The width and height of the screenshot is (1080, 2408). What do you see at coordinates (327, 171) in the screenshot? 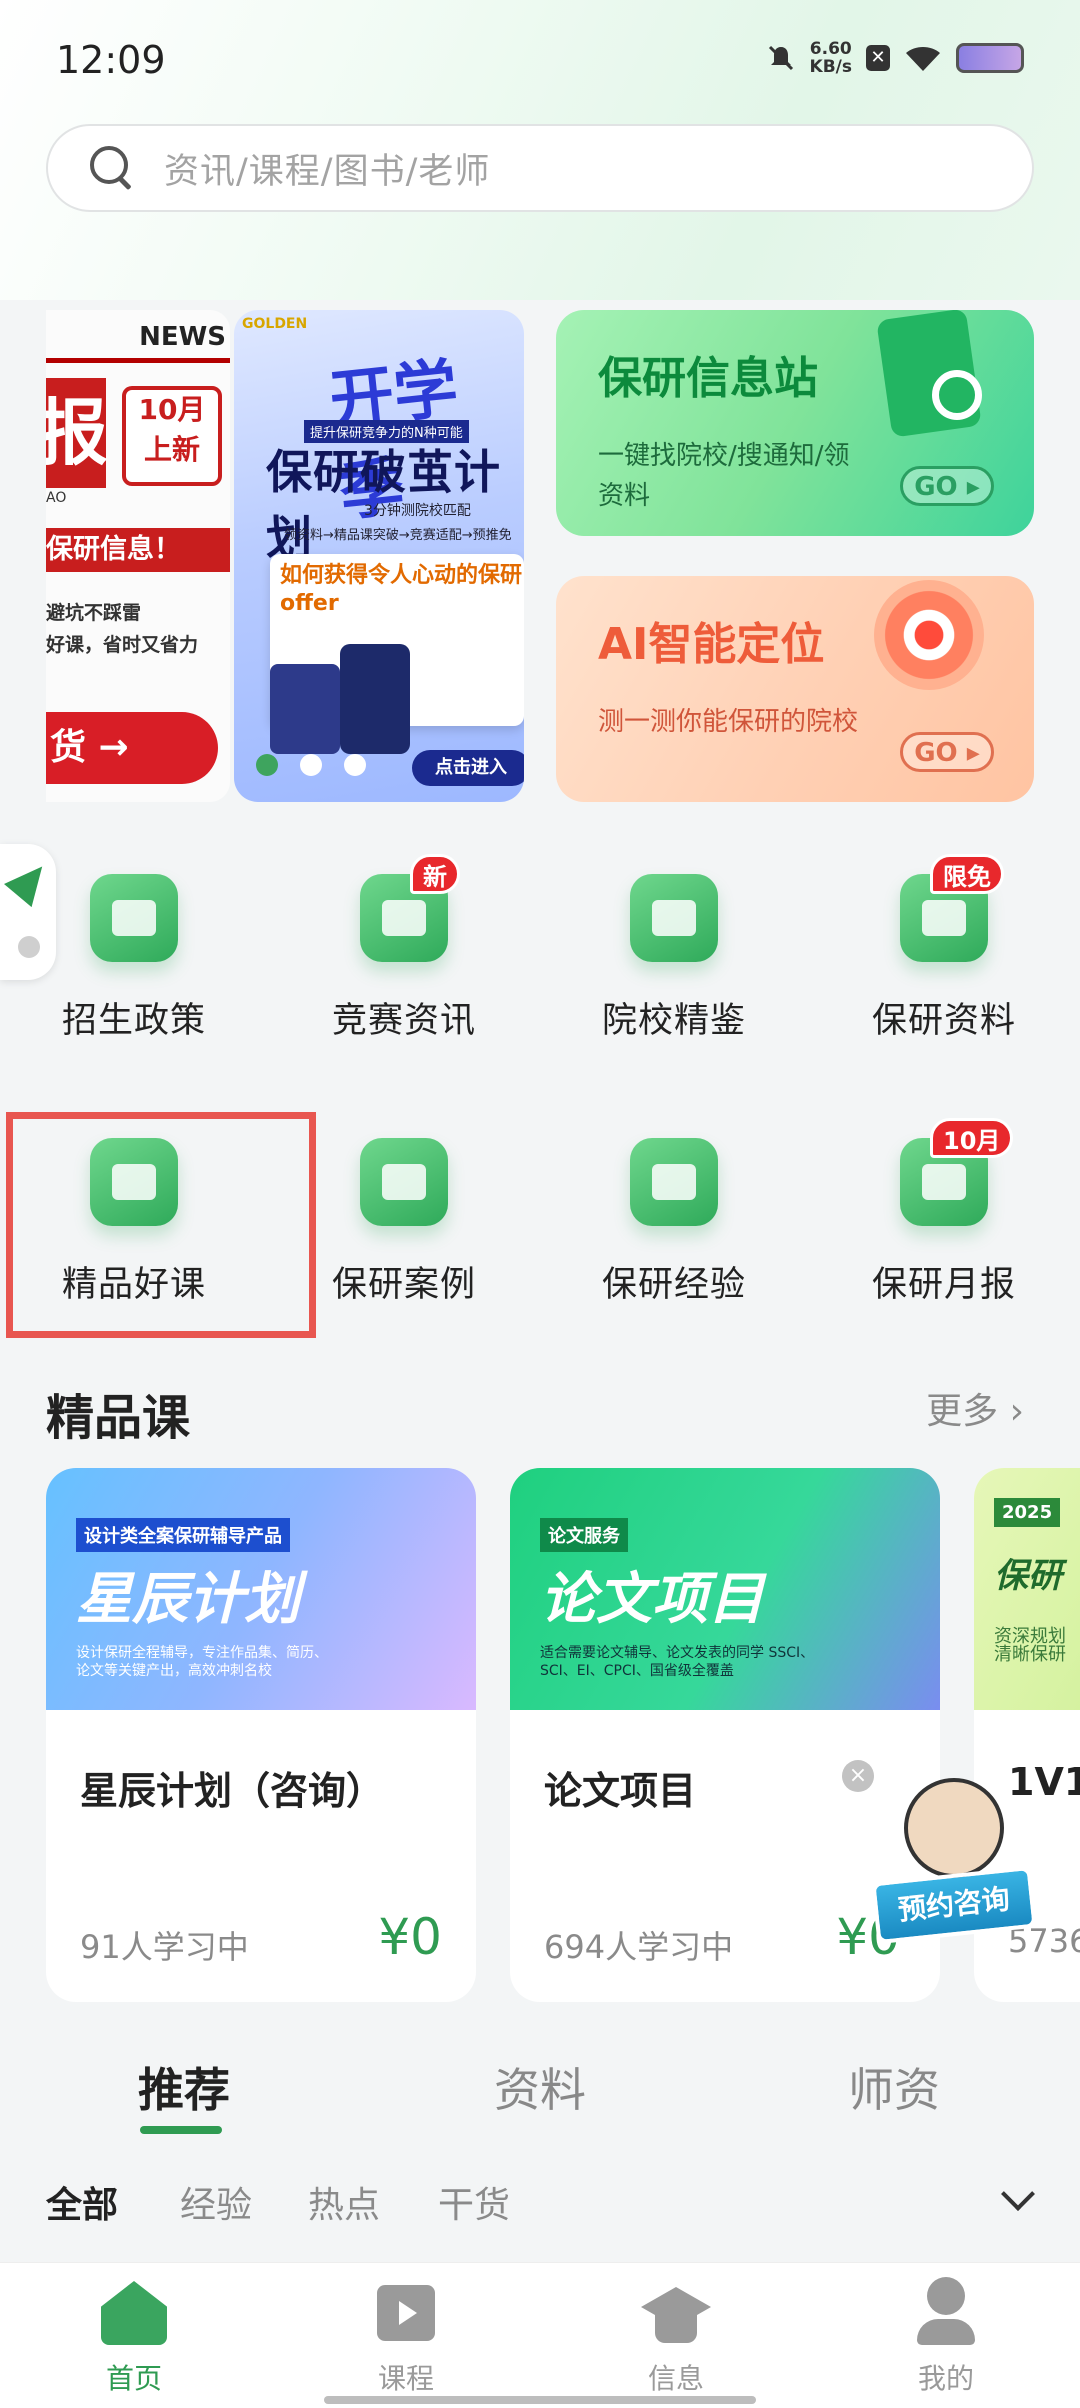
I see `search-placeholder: 资讯/课程/图书/老师` at bounding box center [327, 171].